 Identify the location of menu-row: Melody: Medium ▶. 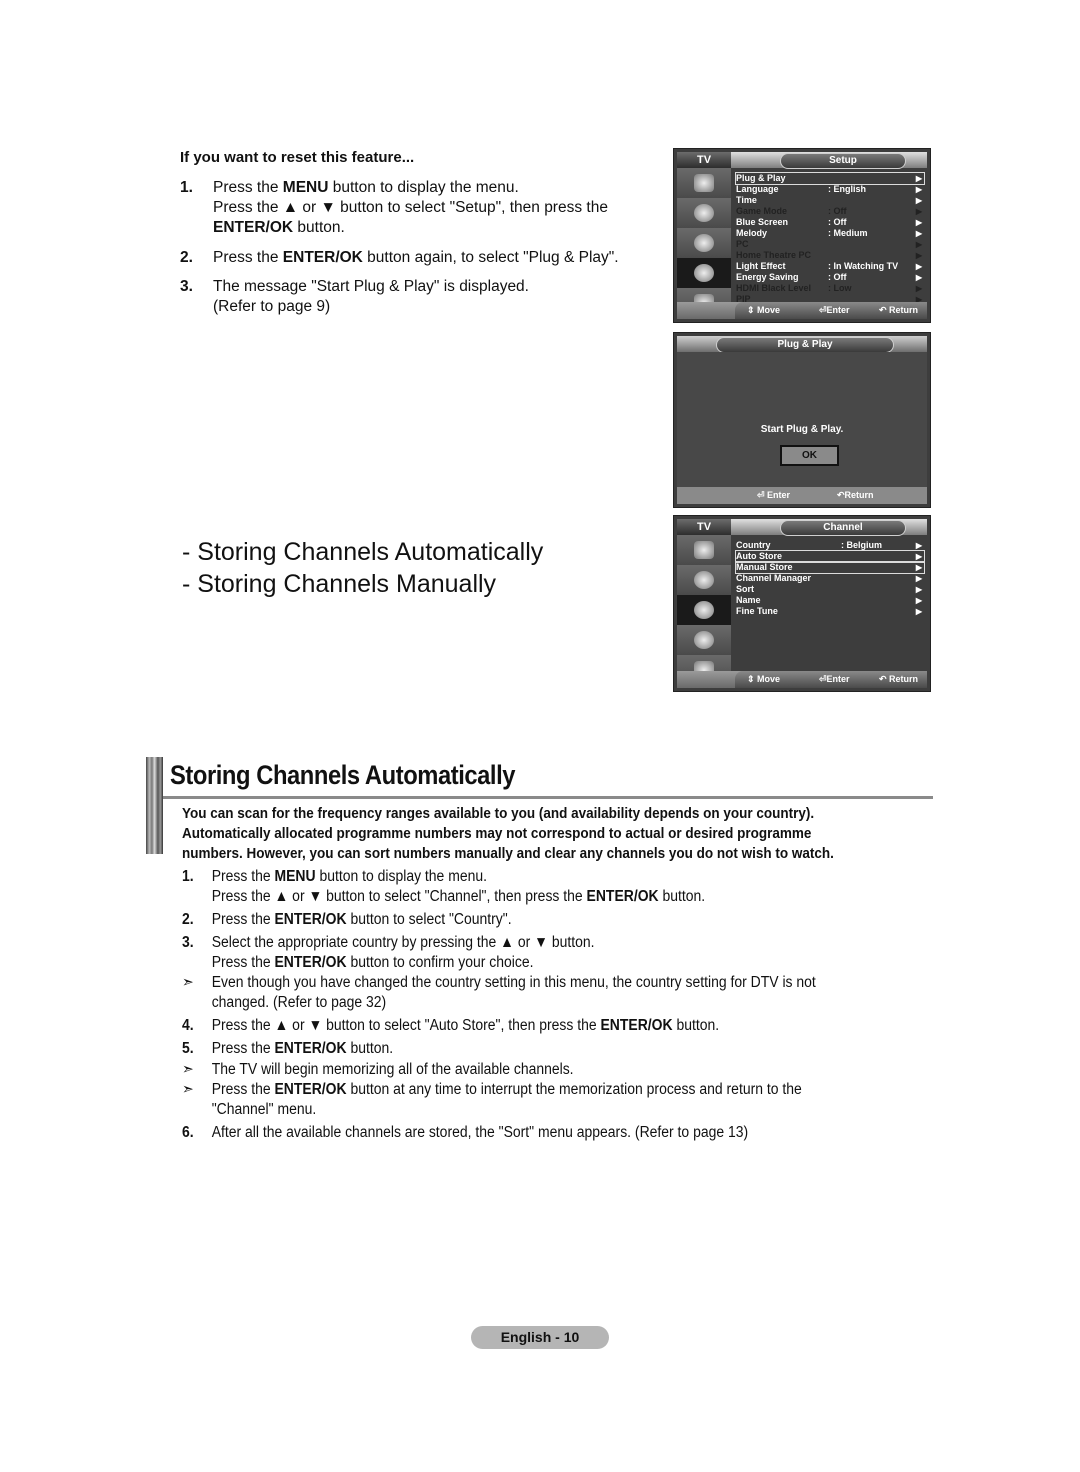
(830, 233).